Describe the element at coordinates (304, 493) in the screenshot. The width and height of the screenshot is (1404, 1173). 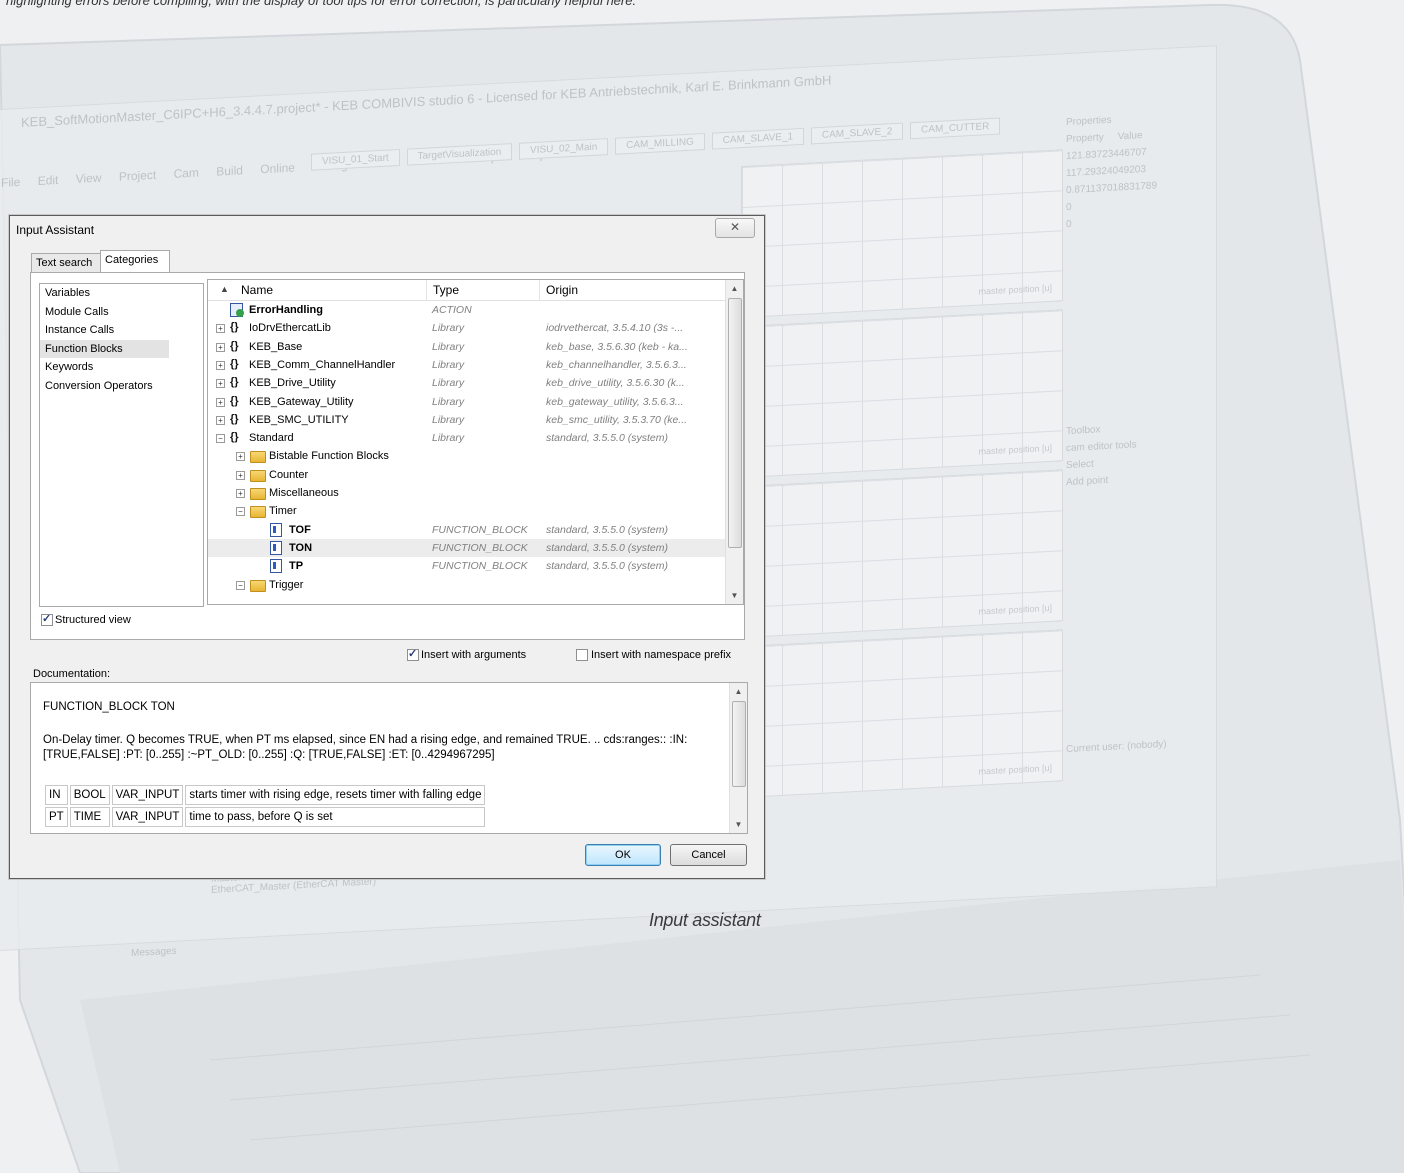
I see `tree-row-name: Miscellaneous` at that location.